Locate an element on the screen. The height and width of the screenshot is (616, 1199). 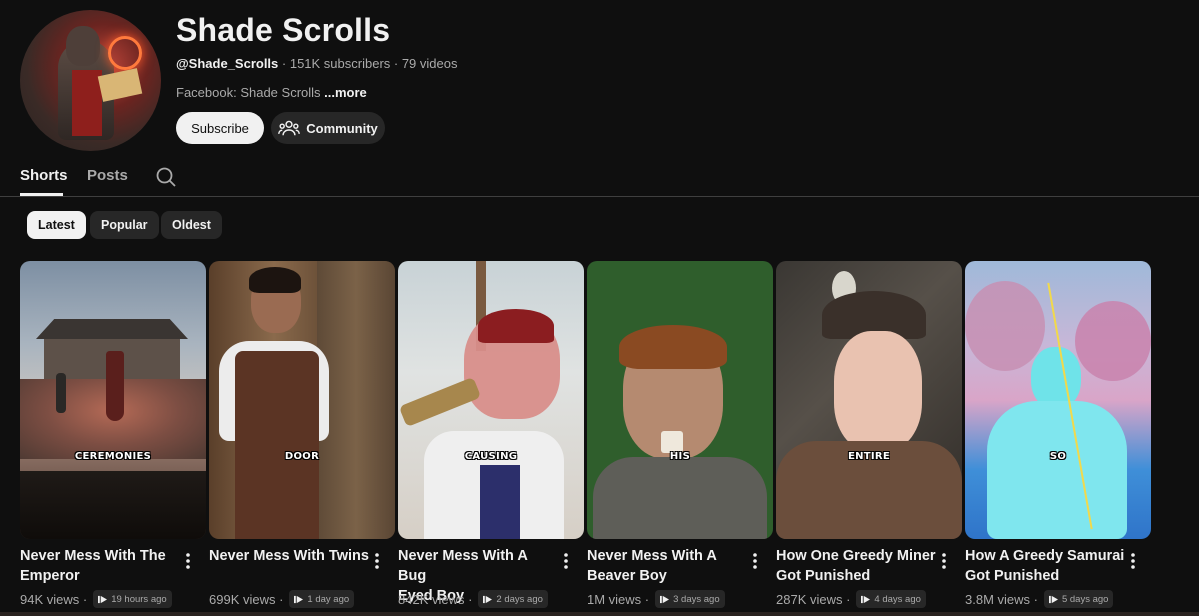
short-age-badge: 3 days ago is located at coordinates (690, 599).